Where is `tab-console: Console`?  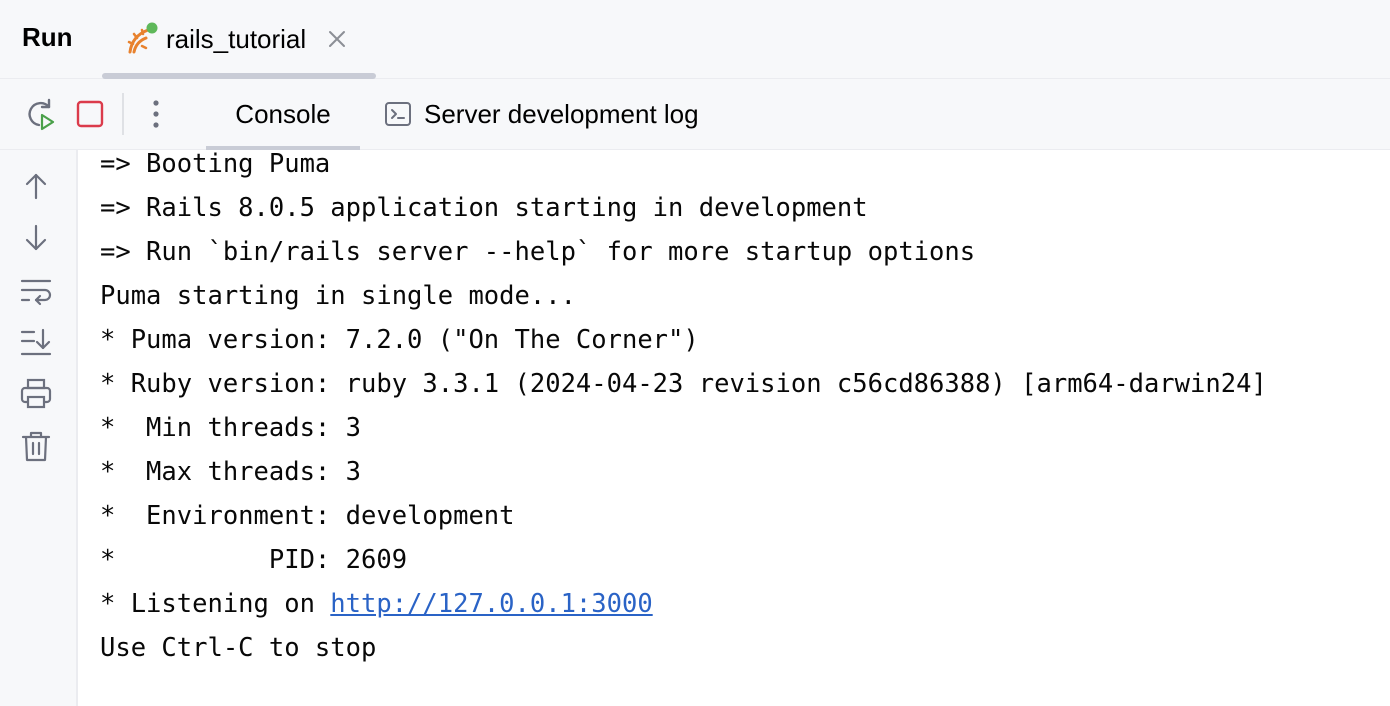
tab-console: Console is located at coordinates (283, 114).